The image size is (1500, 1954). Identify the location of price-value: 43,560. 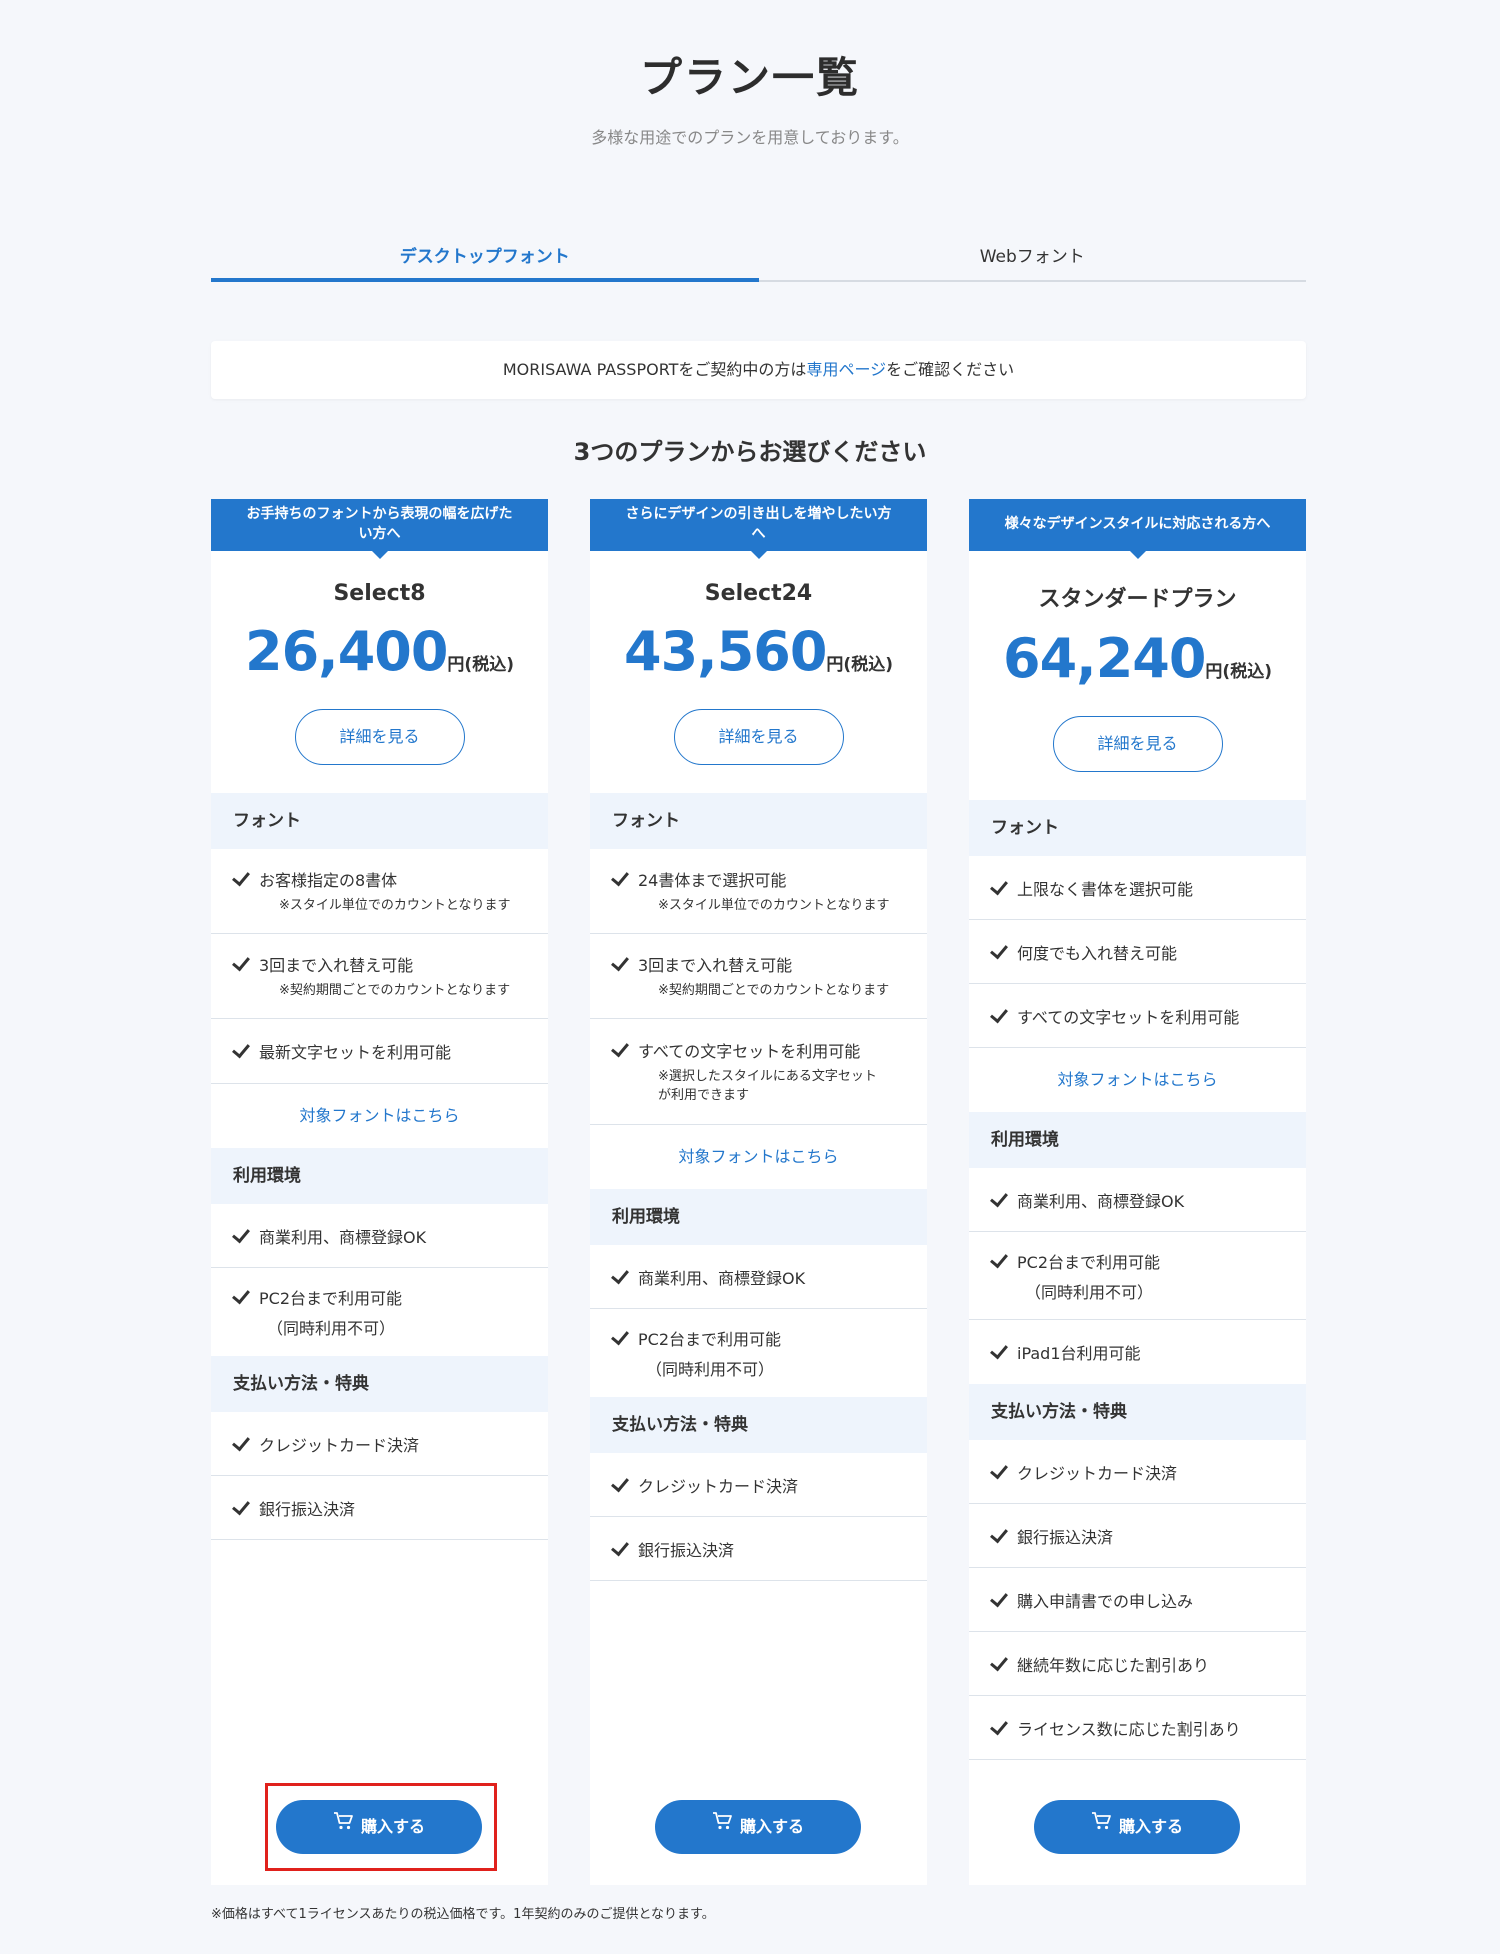
(725, 651).